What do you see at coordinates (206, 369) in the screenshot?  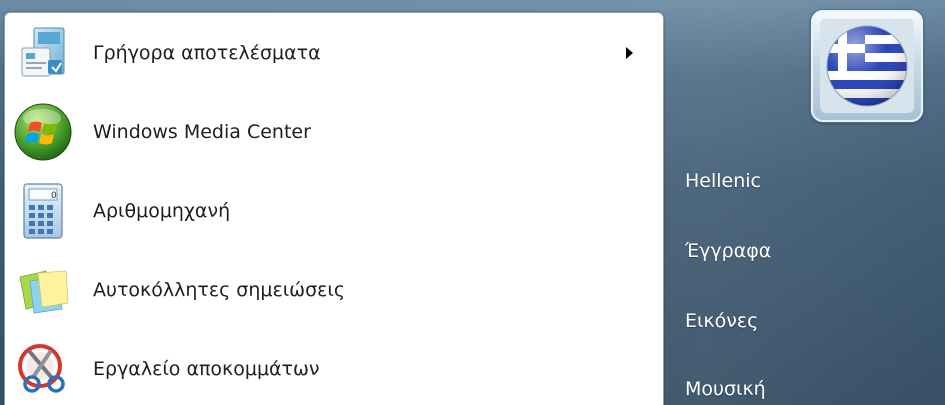 I see `program-label: Εργαλείο αποκομμάτων` at bounding box center [206, 369].